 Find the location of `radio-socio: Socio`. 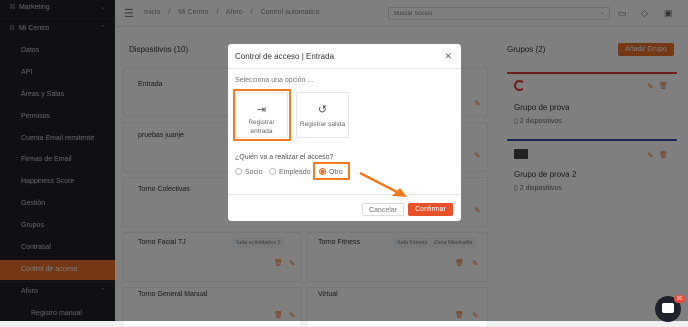

radio-socio: Socio is located at coordinates (249, 172).